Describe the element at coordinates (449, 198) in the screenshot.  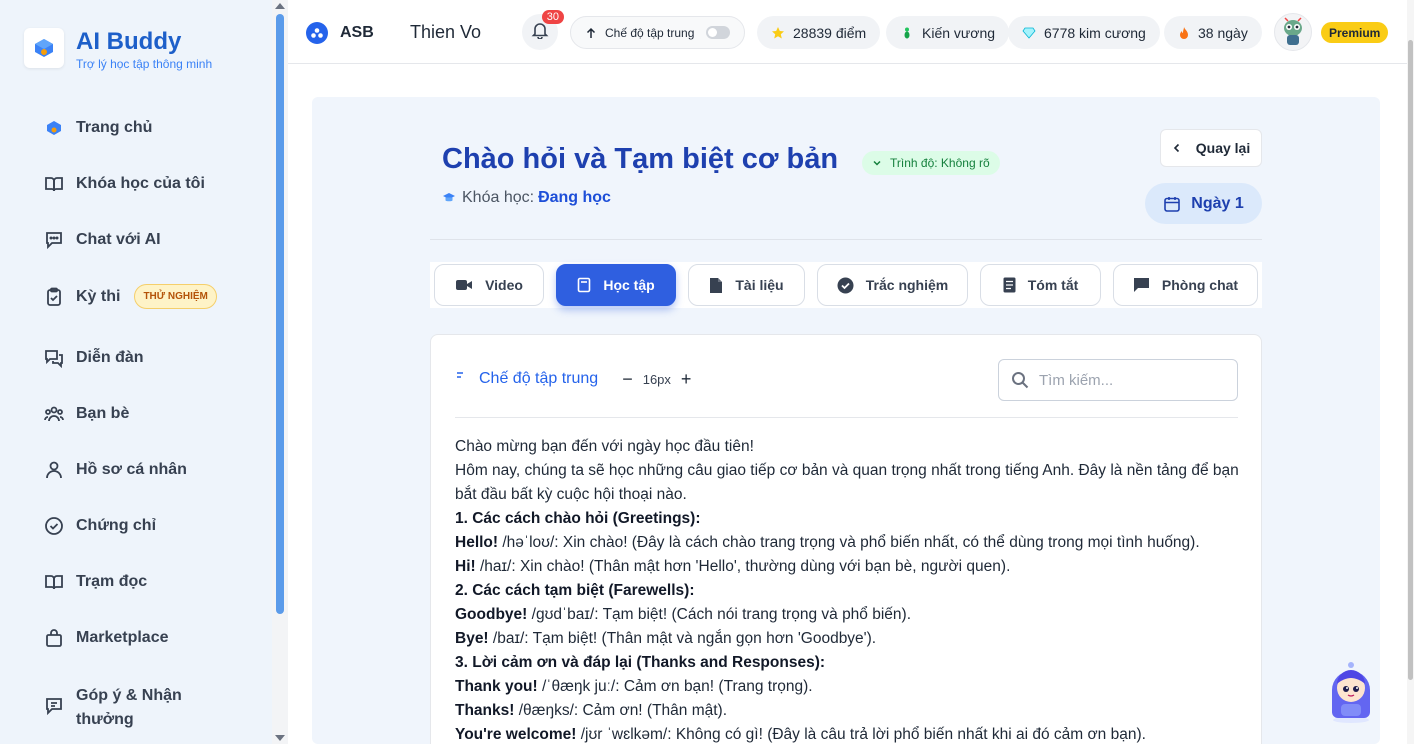
I see `graduation-cap-icon` at that location.